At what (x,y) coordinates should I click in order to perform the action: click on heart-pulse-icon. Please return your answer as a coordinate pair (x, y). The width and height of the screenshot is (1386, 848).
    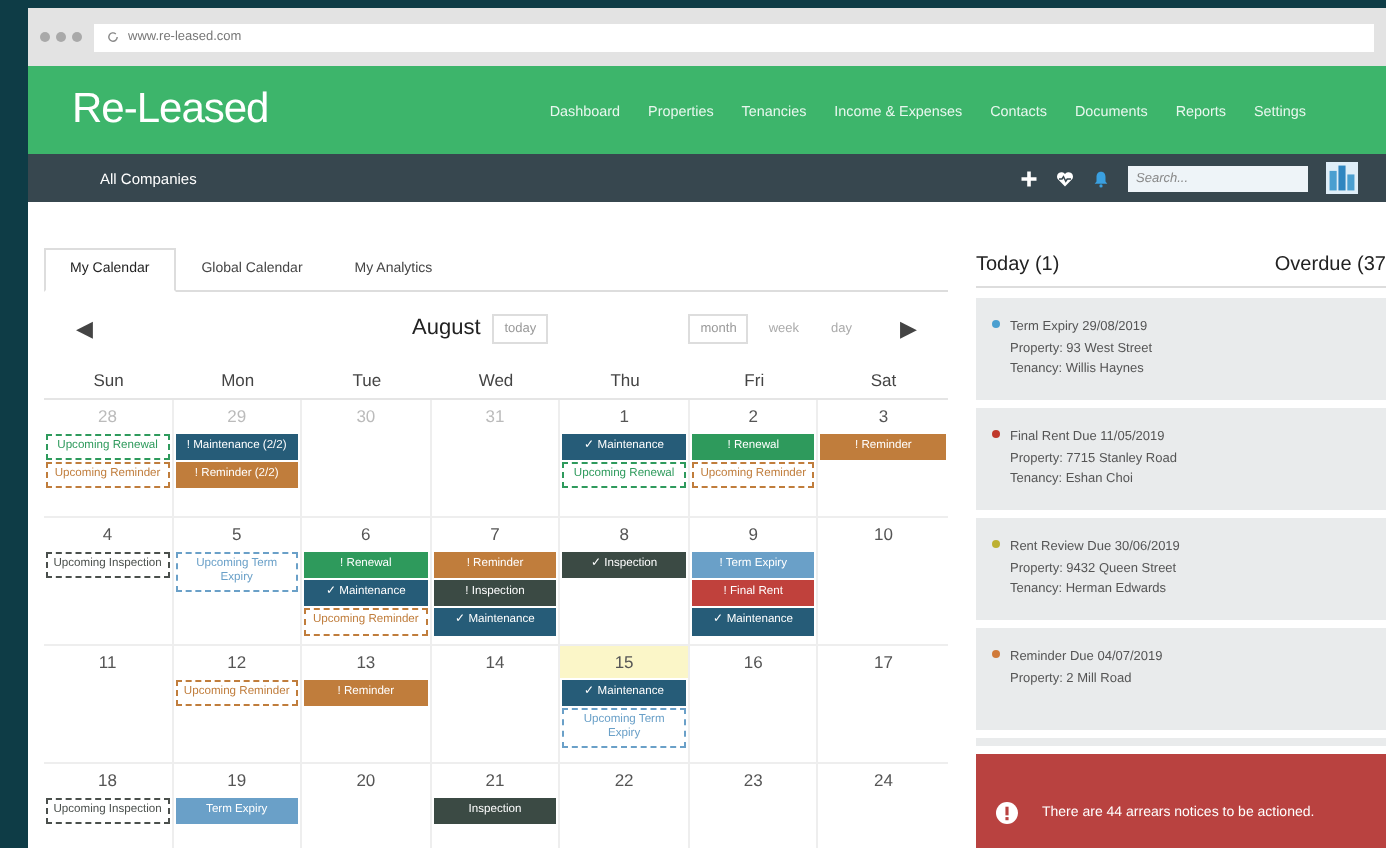
    Looking at the image, I should click on (1065, 178).